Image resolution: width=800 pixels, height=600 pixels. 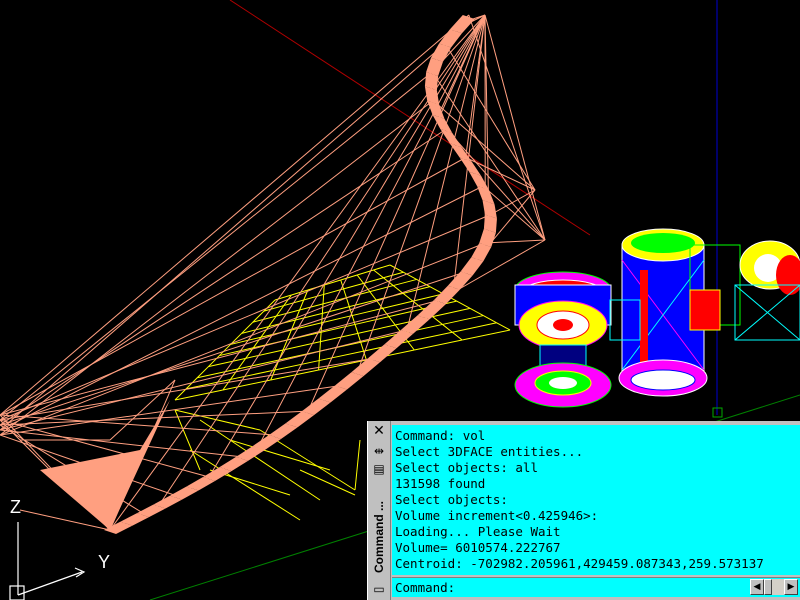 I want to click on command-line-scrollbar: ◀ ▶, so click(x=774, y=587).